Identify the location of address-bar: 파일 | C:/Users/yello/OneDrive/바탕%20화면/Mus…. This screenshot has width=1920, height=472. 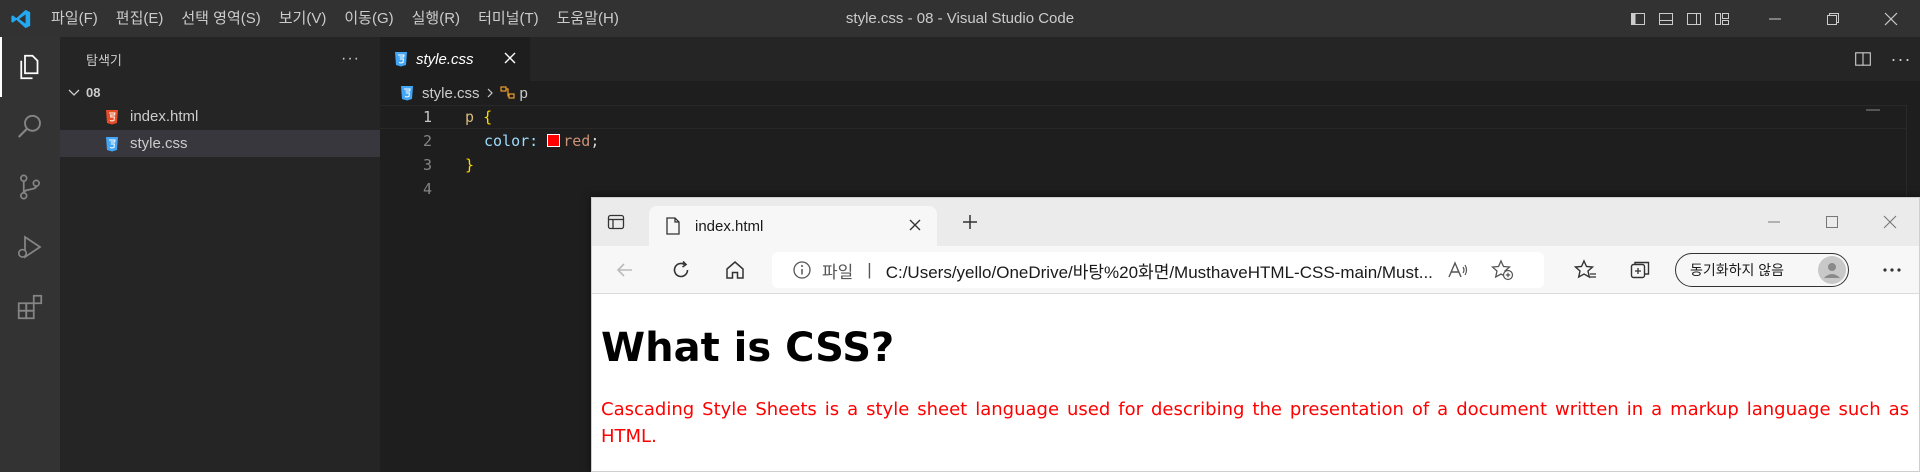
(1158, 270).